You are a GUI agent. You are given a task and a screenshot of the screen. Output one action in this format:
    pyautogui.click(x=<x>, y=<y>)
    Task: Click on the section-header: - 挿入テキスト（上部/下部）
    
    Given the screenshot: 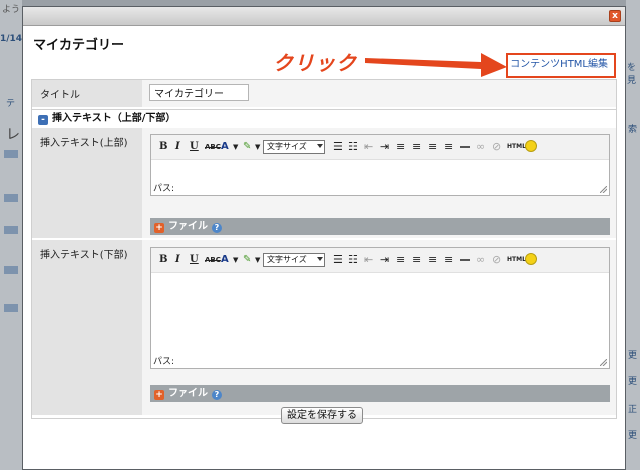 What is the action you would take?
    pyautogui.click(x=324, y=119)
    